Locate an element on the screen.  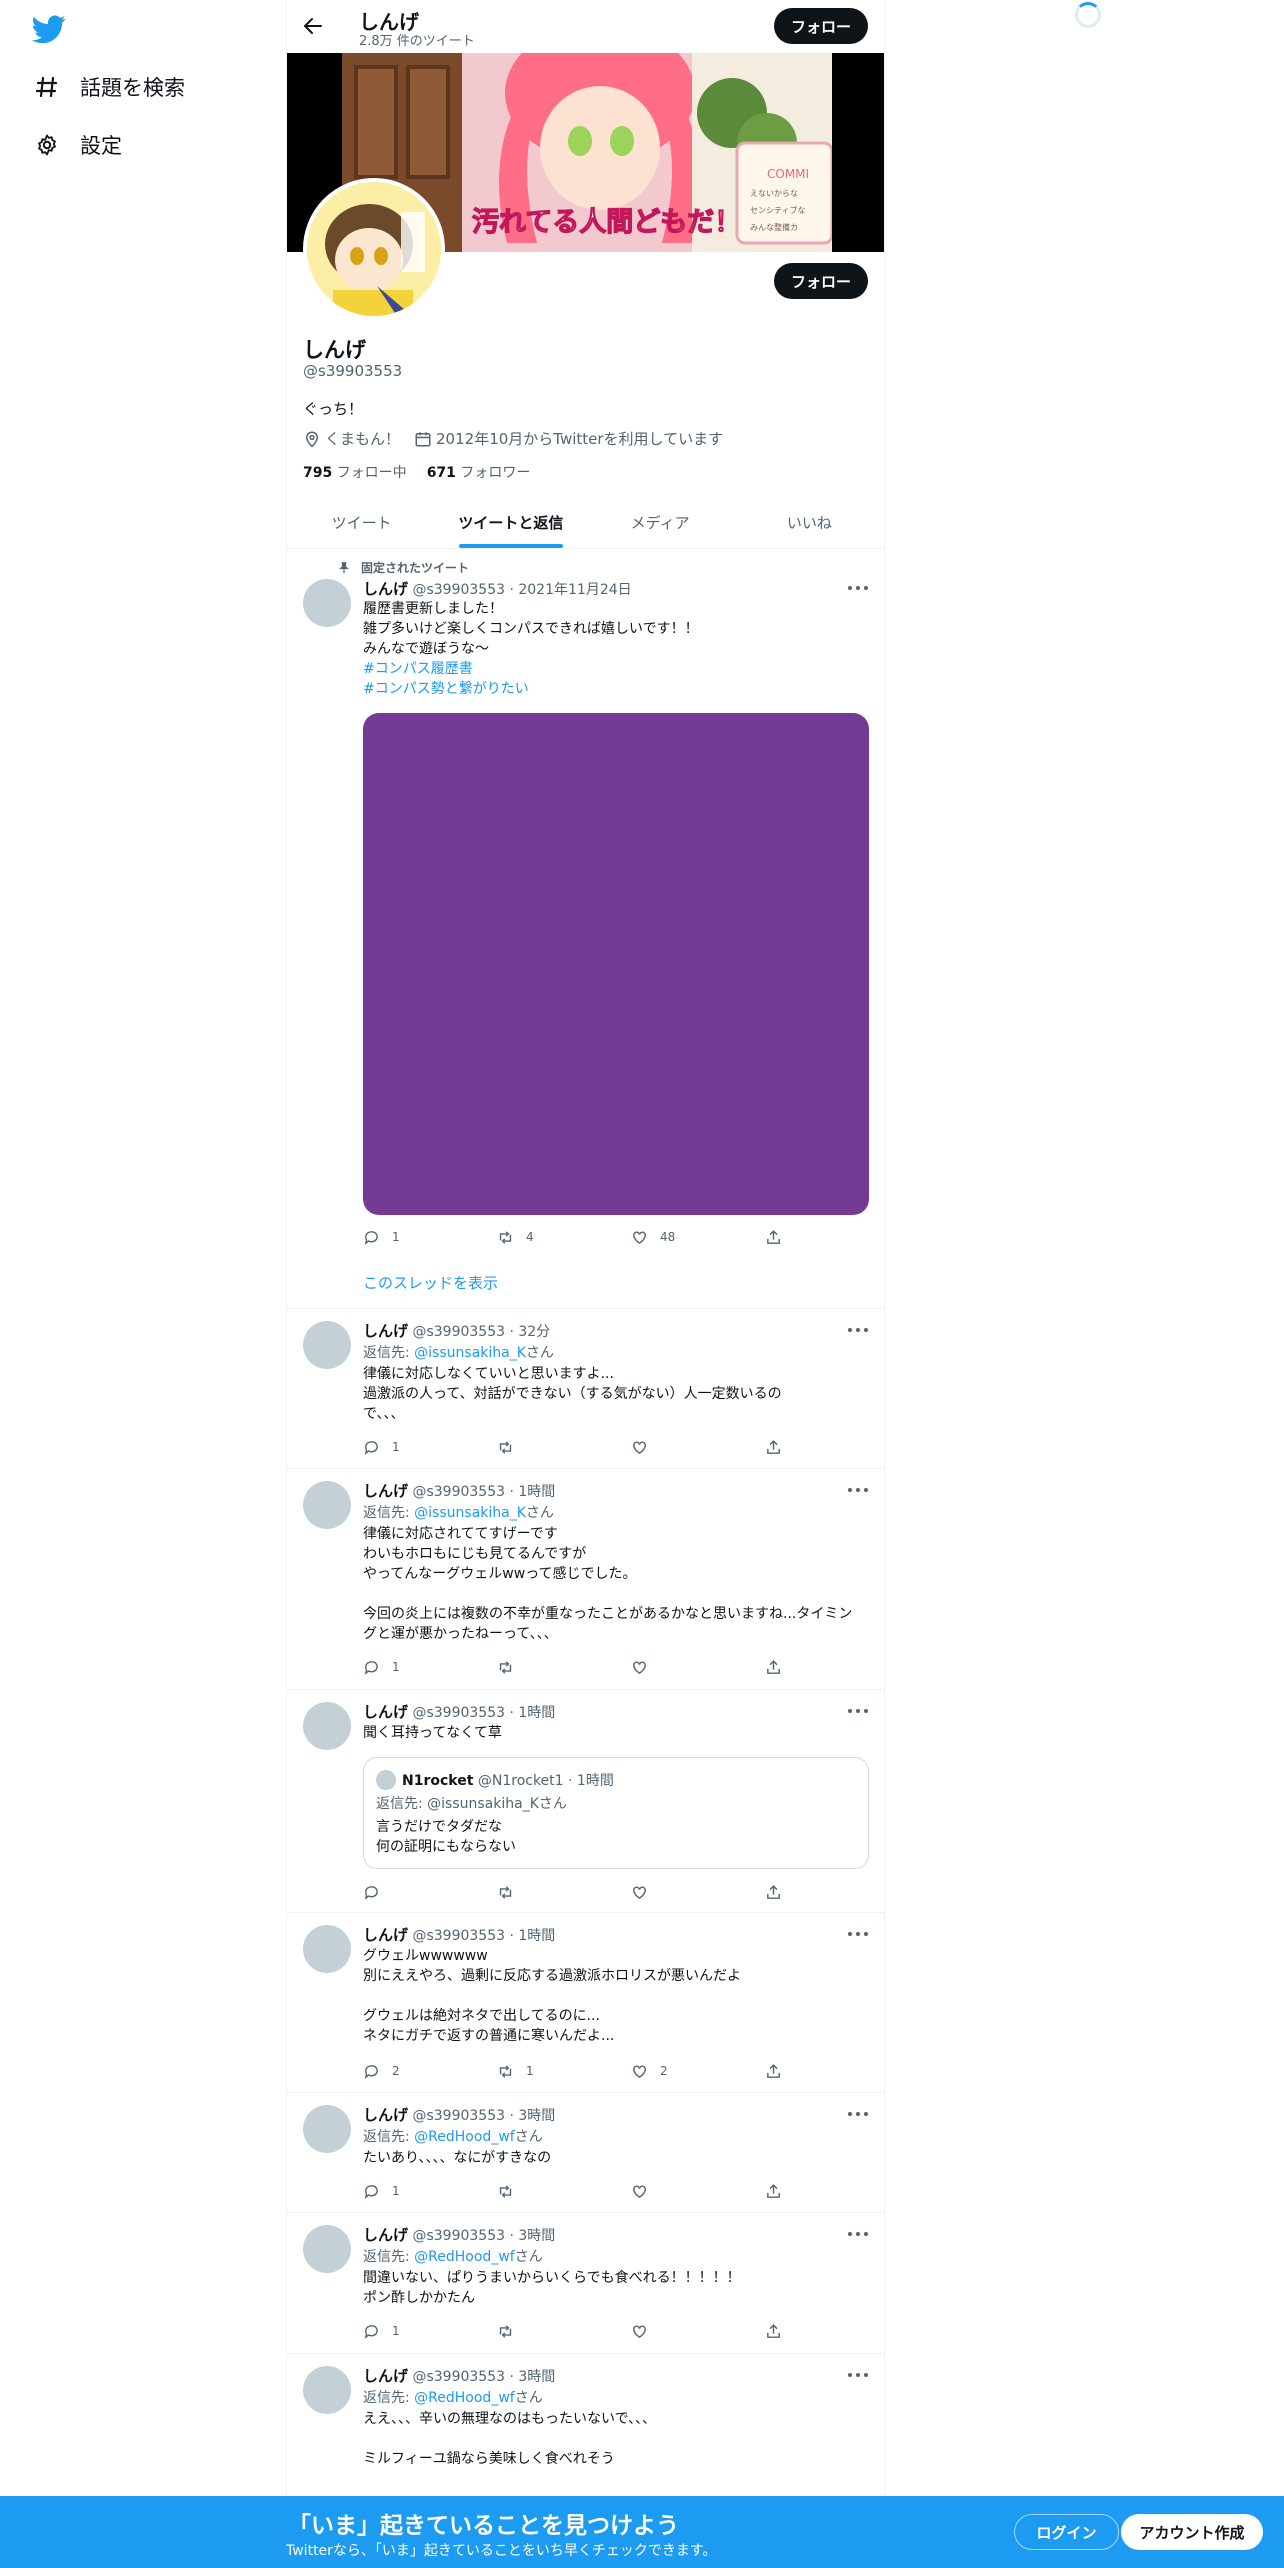
tweet-meta: @s39903553 · 32分 is located at coordinates (481, 1332).